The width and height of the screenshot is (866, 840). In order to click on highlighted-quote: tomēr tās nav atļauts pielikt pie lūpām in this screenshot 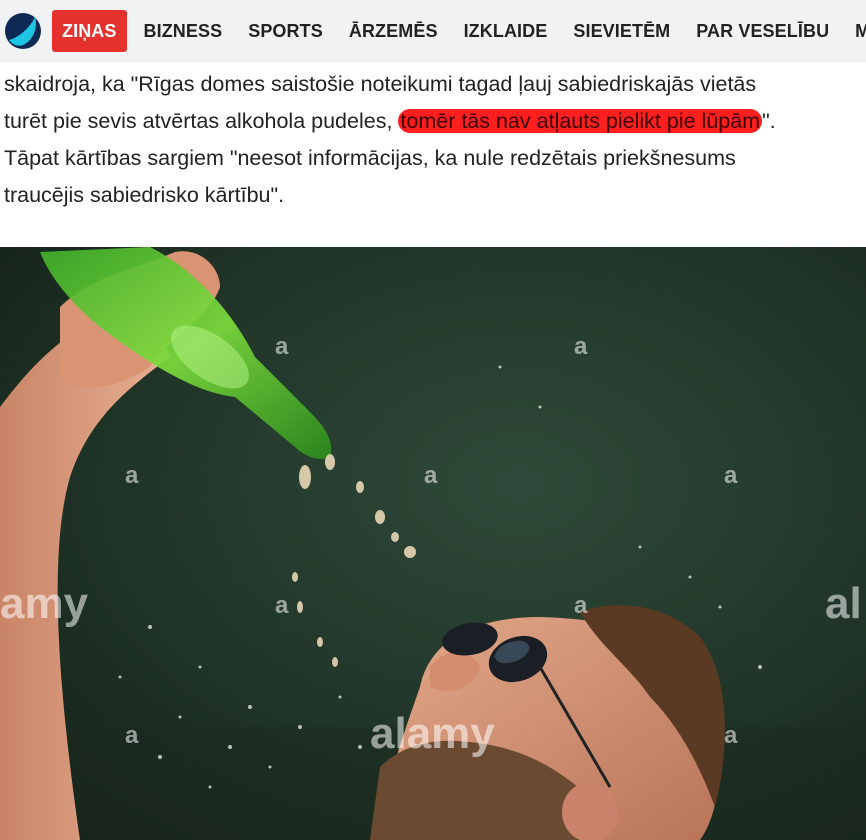, I will do `click(580, 121)`.